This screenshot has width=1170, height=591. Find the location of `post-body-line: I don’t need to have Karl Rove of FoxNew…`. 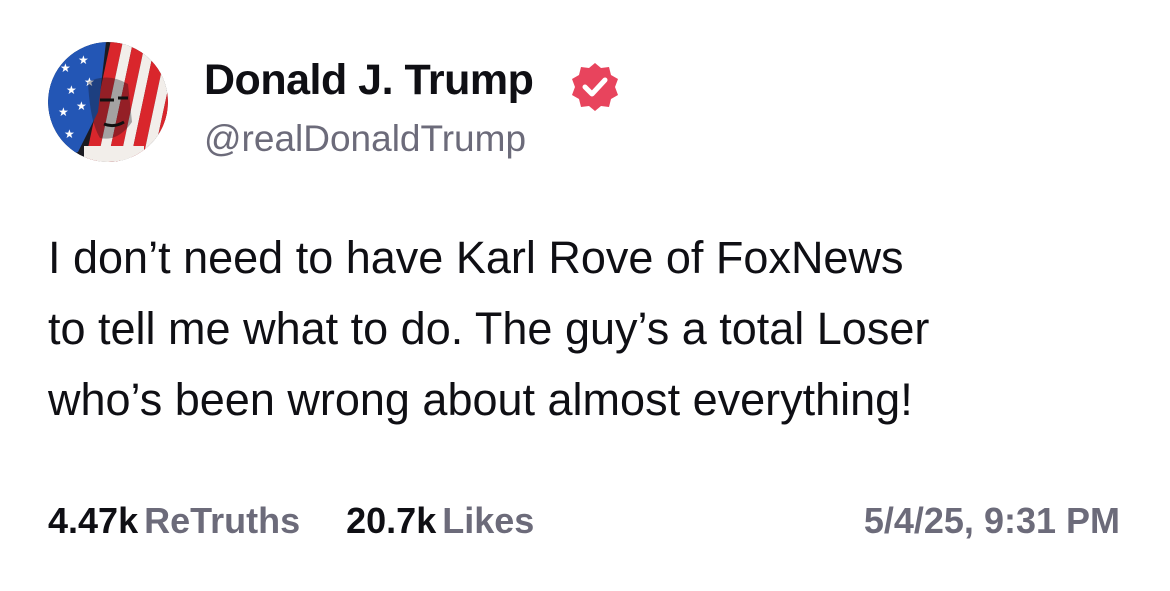

post-body-line: I don’t need to have Karl Rove of FoxNew… is located at coordinates (476, 257).